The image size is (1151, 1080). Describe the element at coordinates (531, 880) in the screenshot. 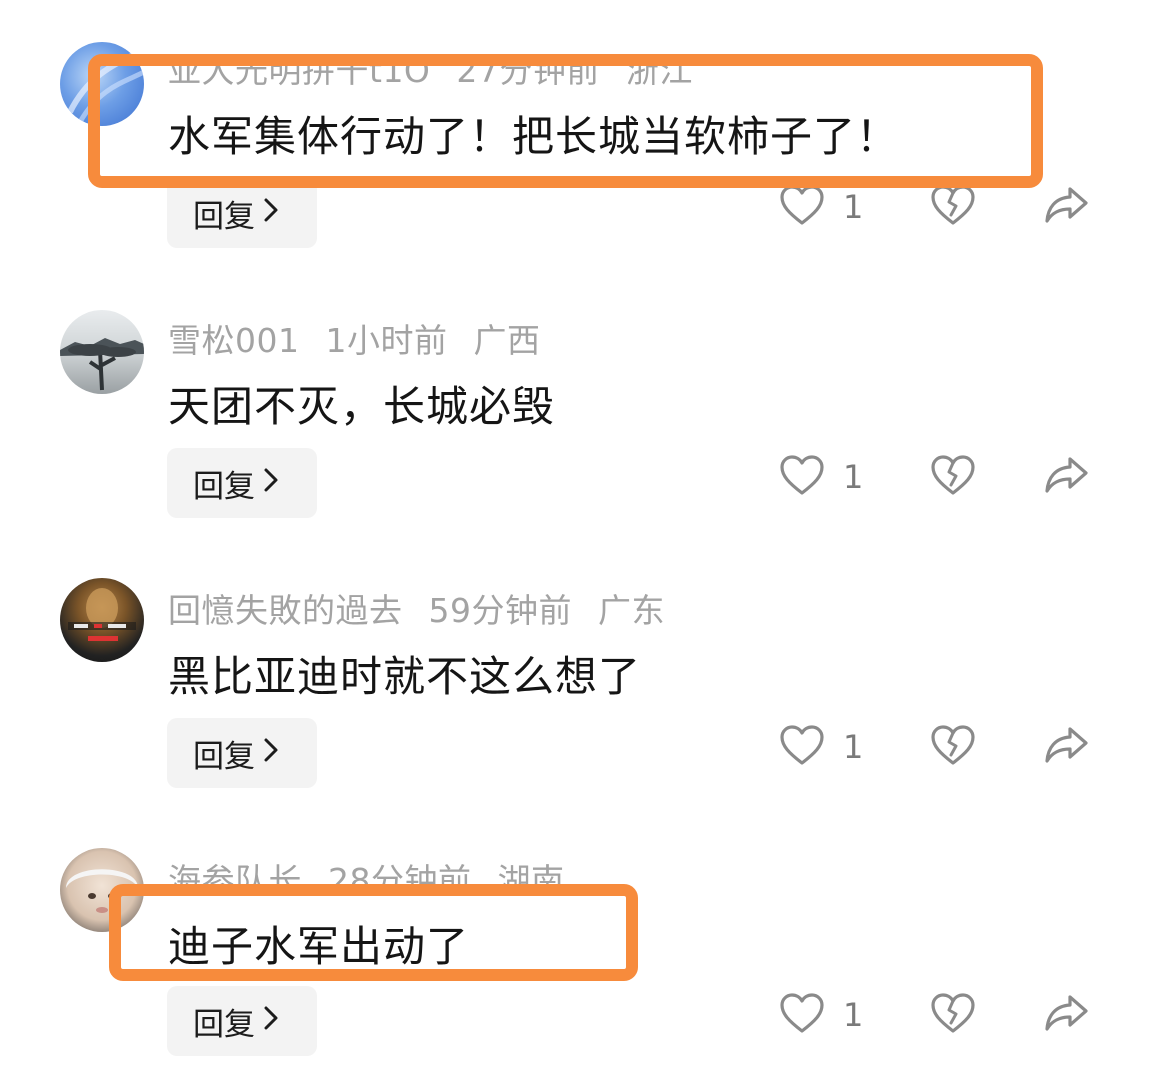

I see `comment-location: 湖南` at that location.